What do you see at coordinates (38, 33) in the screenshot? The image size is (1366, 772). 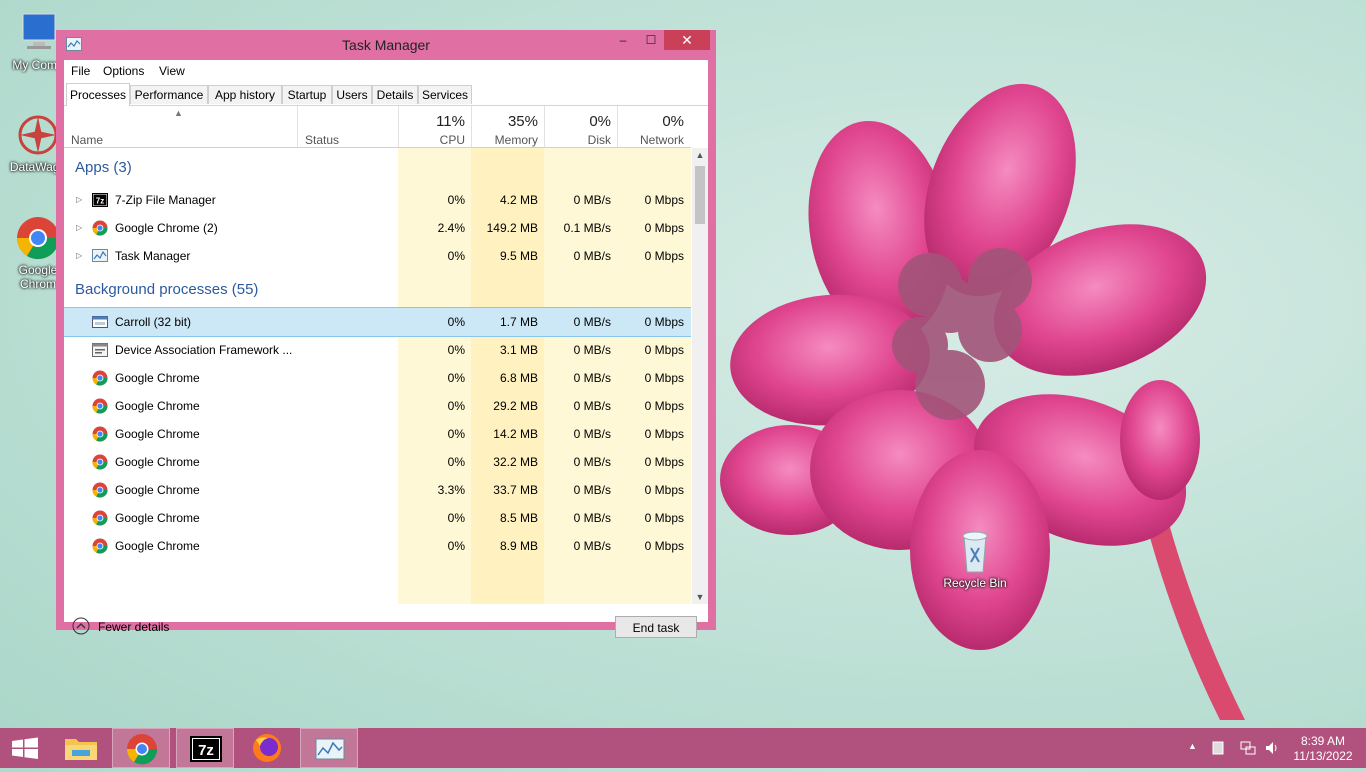 I see `computer-icon` at bounding box center [38, 33].